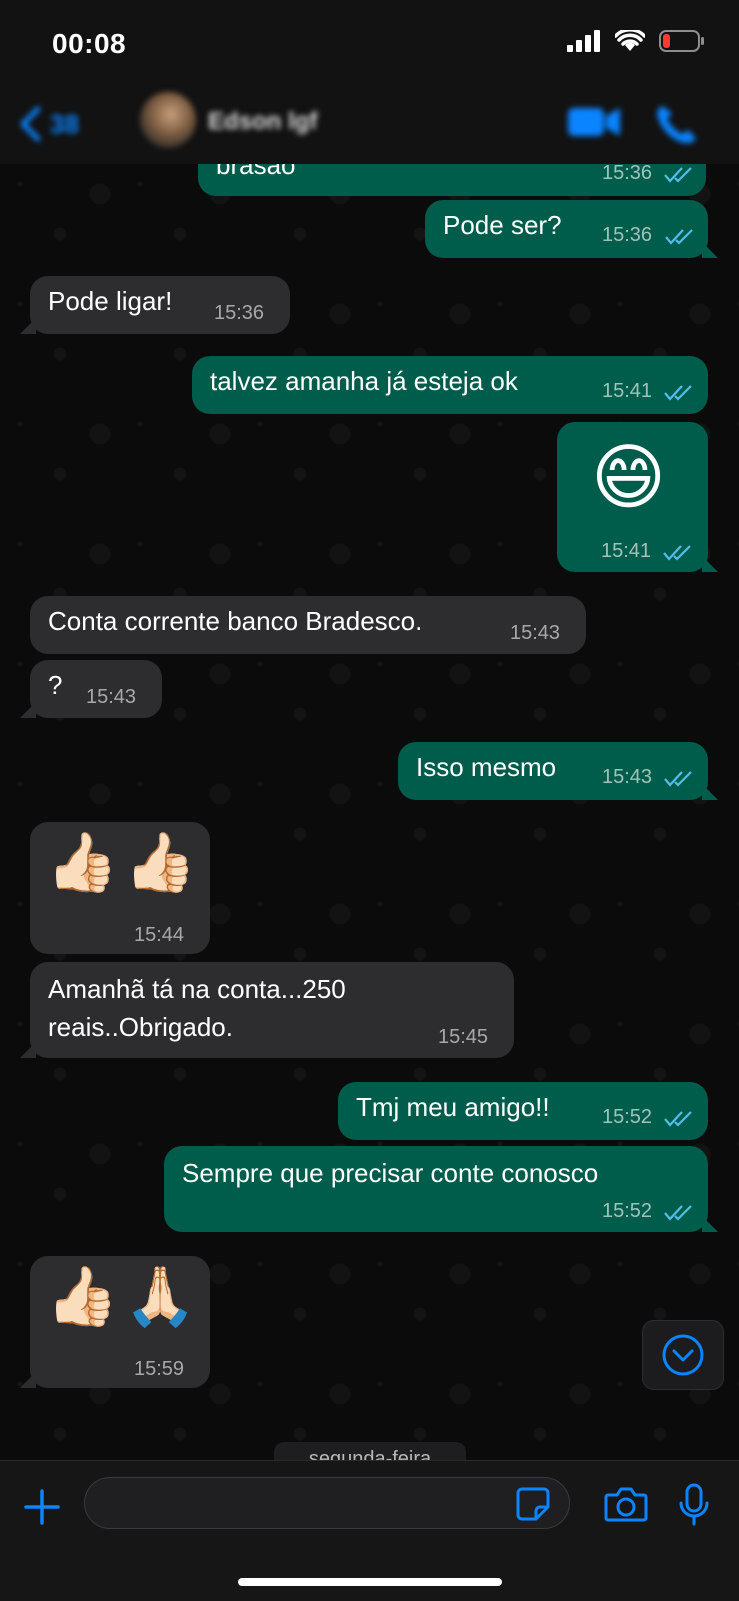  I want to click on message-time: 15:44, so click(159, 935).